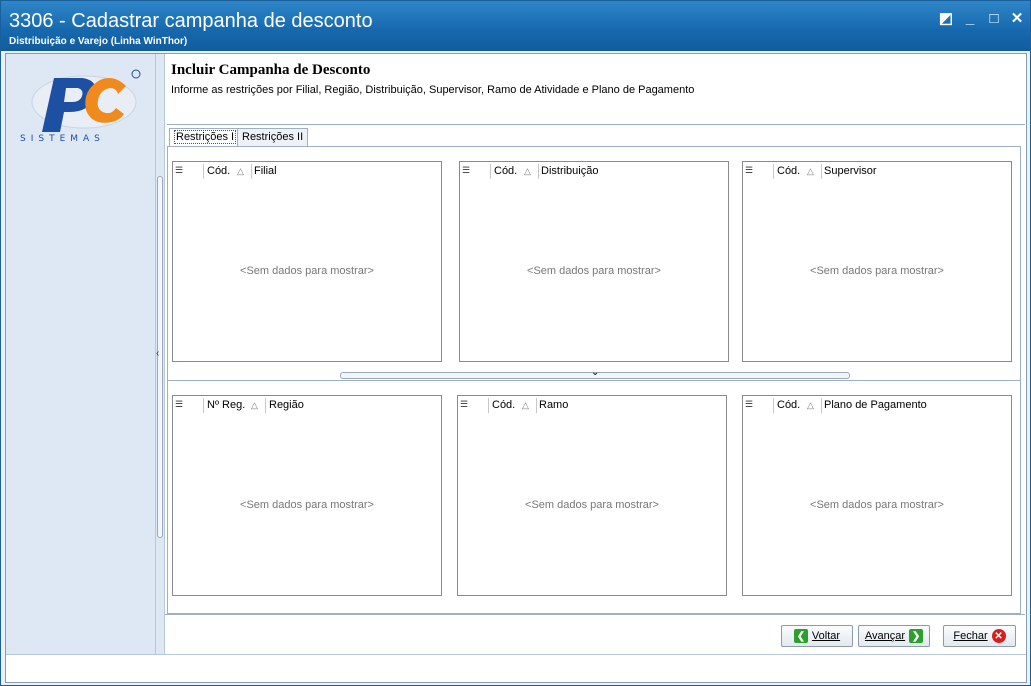 The width and height of the screenshot is (1031, 686). What do you see at coordinates (516, 668) in the screenshot?
I see `status-bar` at bounding box center [516, 668].